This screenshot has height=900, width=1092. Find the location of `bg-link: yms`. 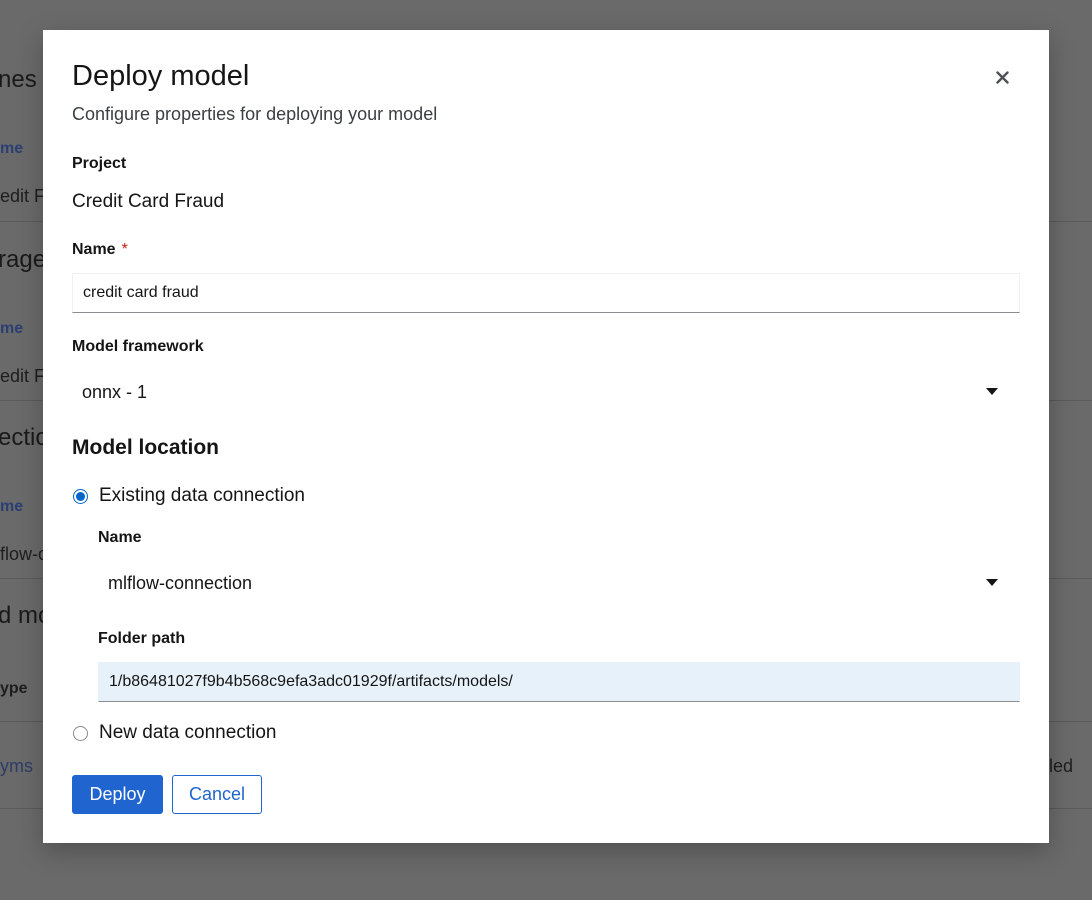

bg-link: yms is located at coordinates (16, 766).